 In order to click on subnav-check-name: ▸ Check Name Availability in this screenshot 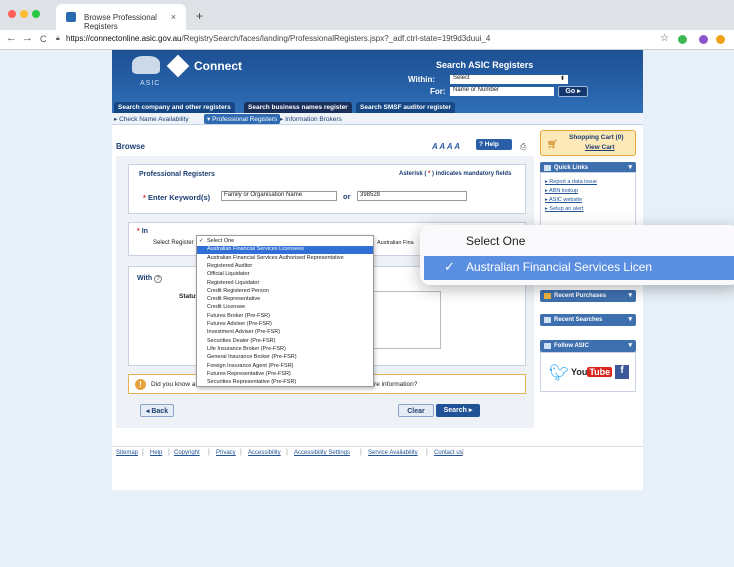, I will do `click(151, 119)`.